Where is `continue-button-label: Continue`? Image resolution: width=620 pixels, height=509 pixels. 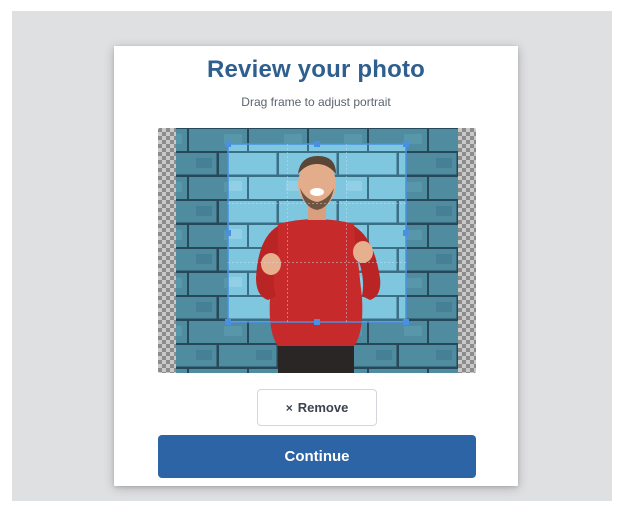 continue-button-label: Continue is located at coordinates (317, 456).